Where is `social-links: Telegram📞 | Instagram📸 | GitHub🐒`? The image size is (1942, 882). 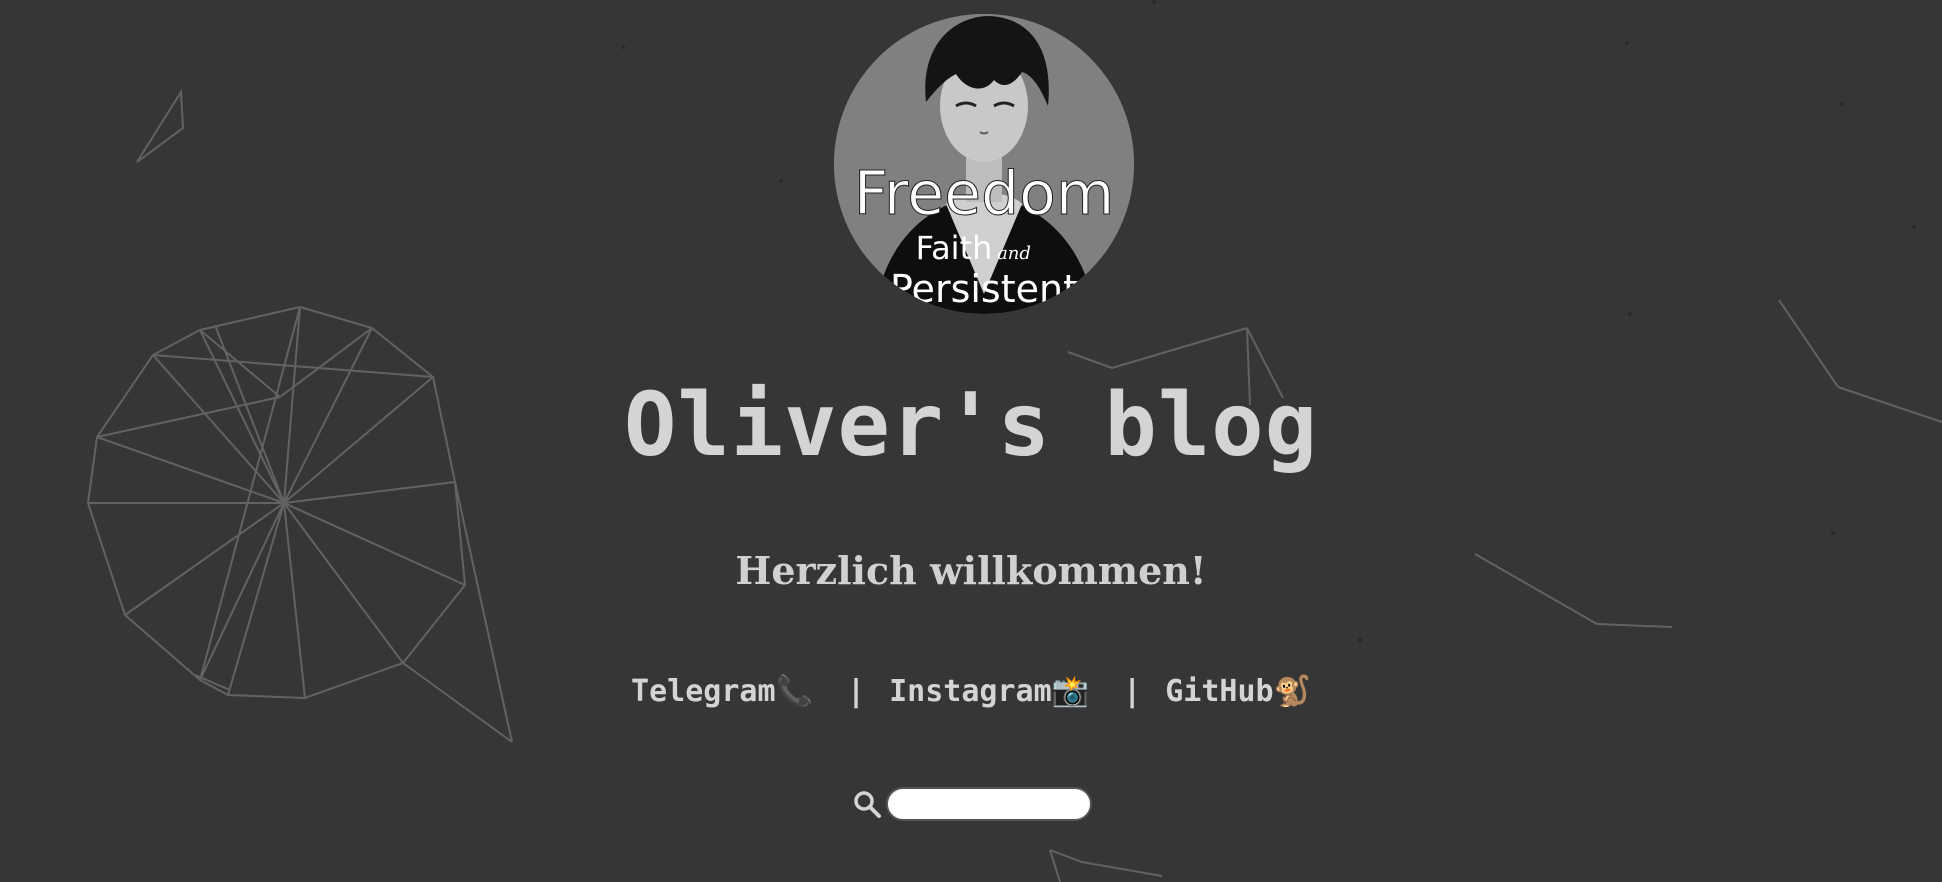 social-links: Telegram📞 | Instagram📸 | GitHub🐒 is located at coordinates (971, 692).